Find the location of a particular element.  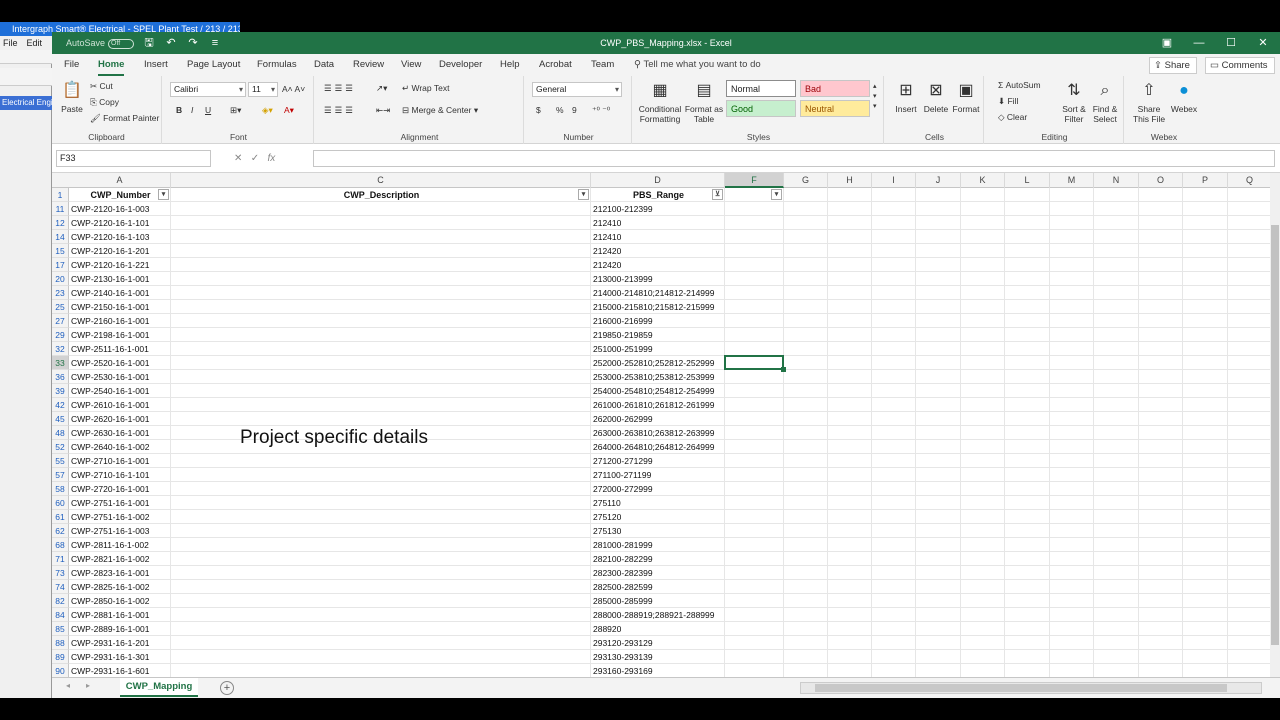

font-grow-shrink-icon: A˄ A˅ is located at coordinates (293, 89).